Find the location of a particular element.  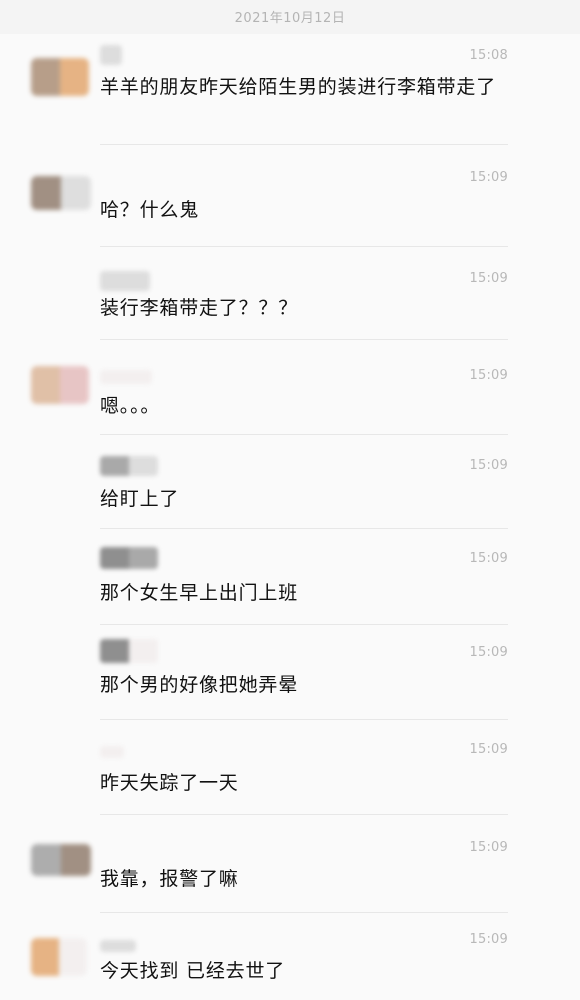

message-text: 给盯上了 is located at coordinates (140, 499).